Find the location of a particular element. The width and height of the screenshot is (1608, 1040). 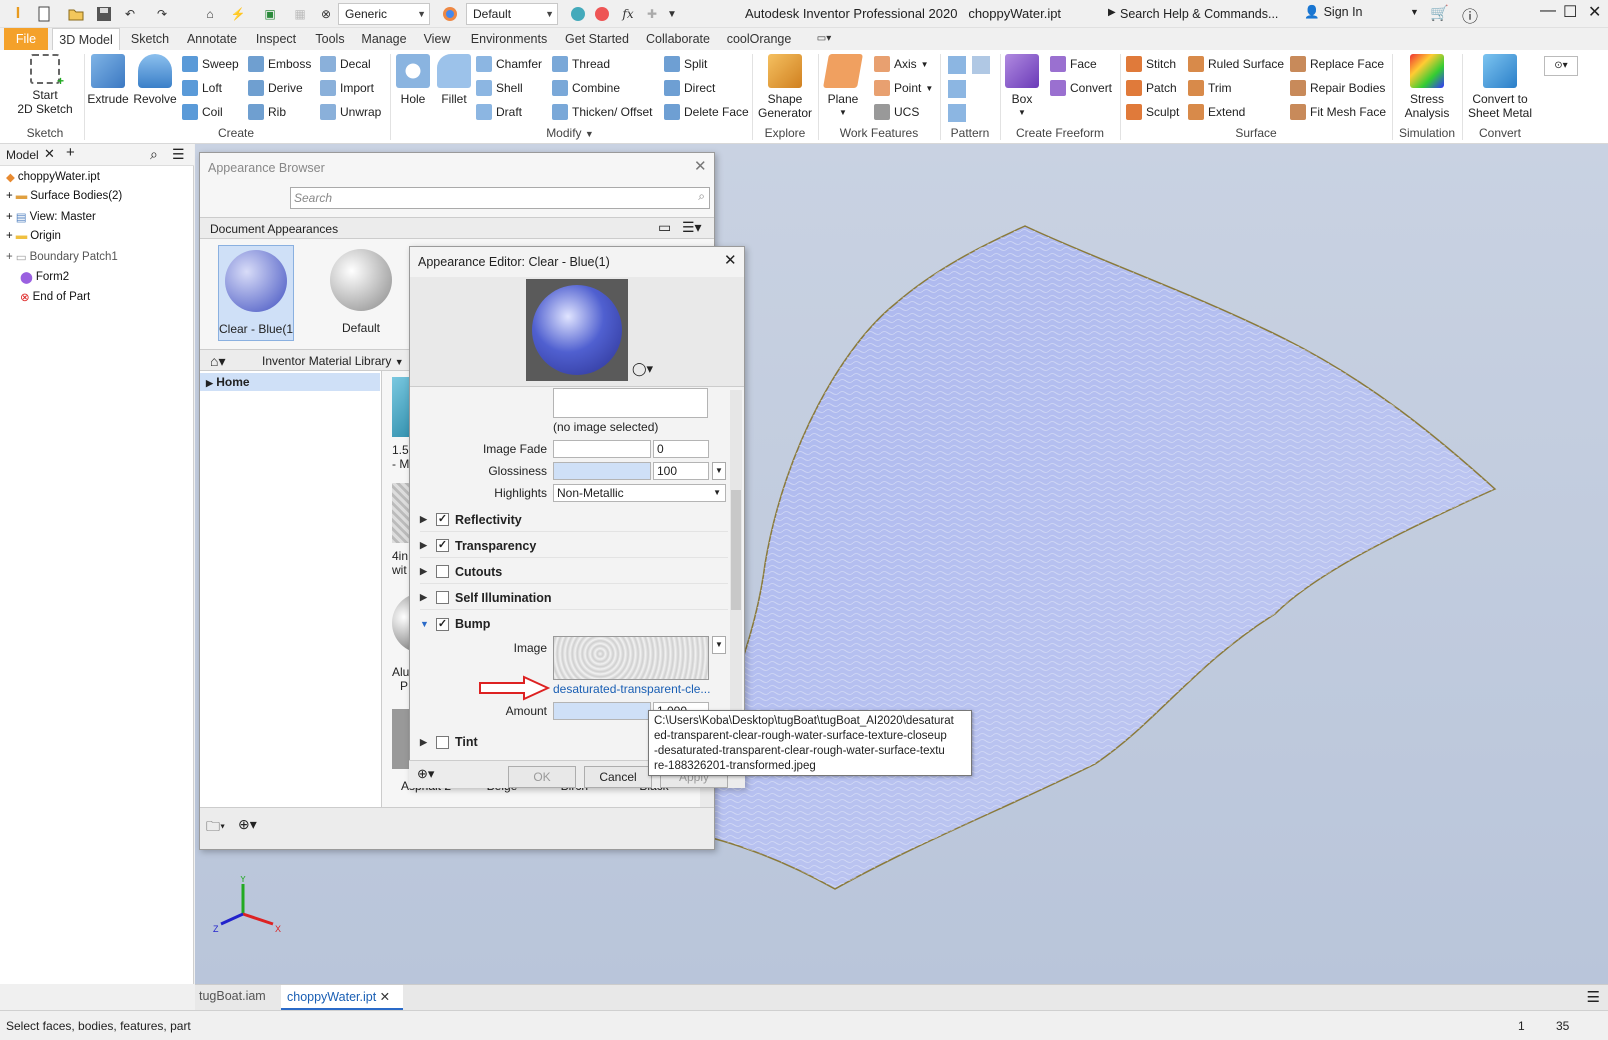

unwrap-button: Unwrap is located at coordinates (350, 112).